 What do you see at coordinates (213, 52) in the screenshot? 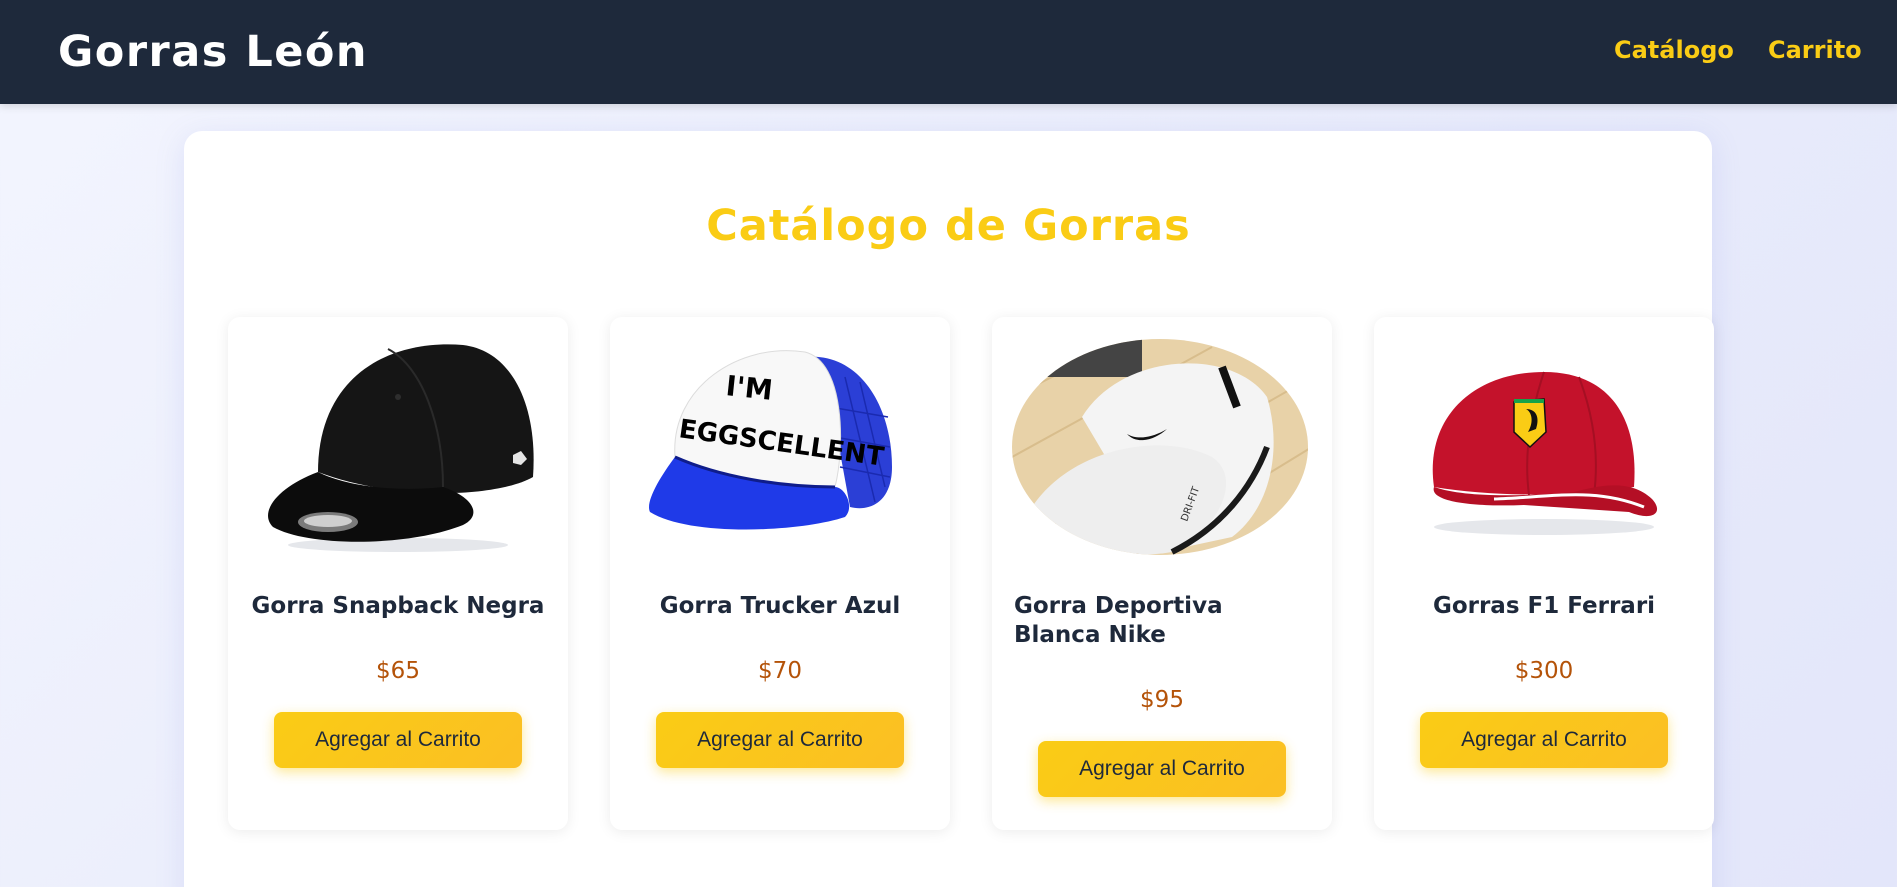
I see `brand-logo: Gorras León` at bounding box center [213, 52].